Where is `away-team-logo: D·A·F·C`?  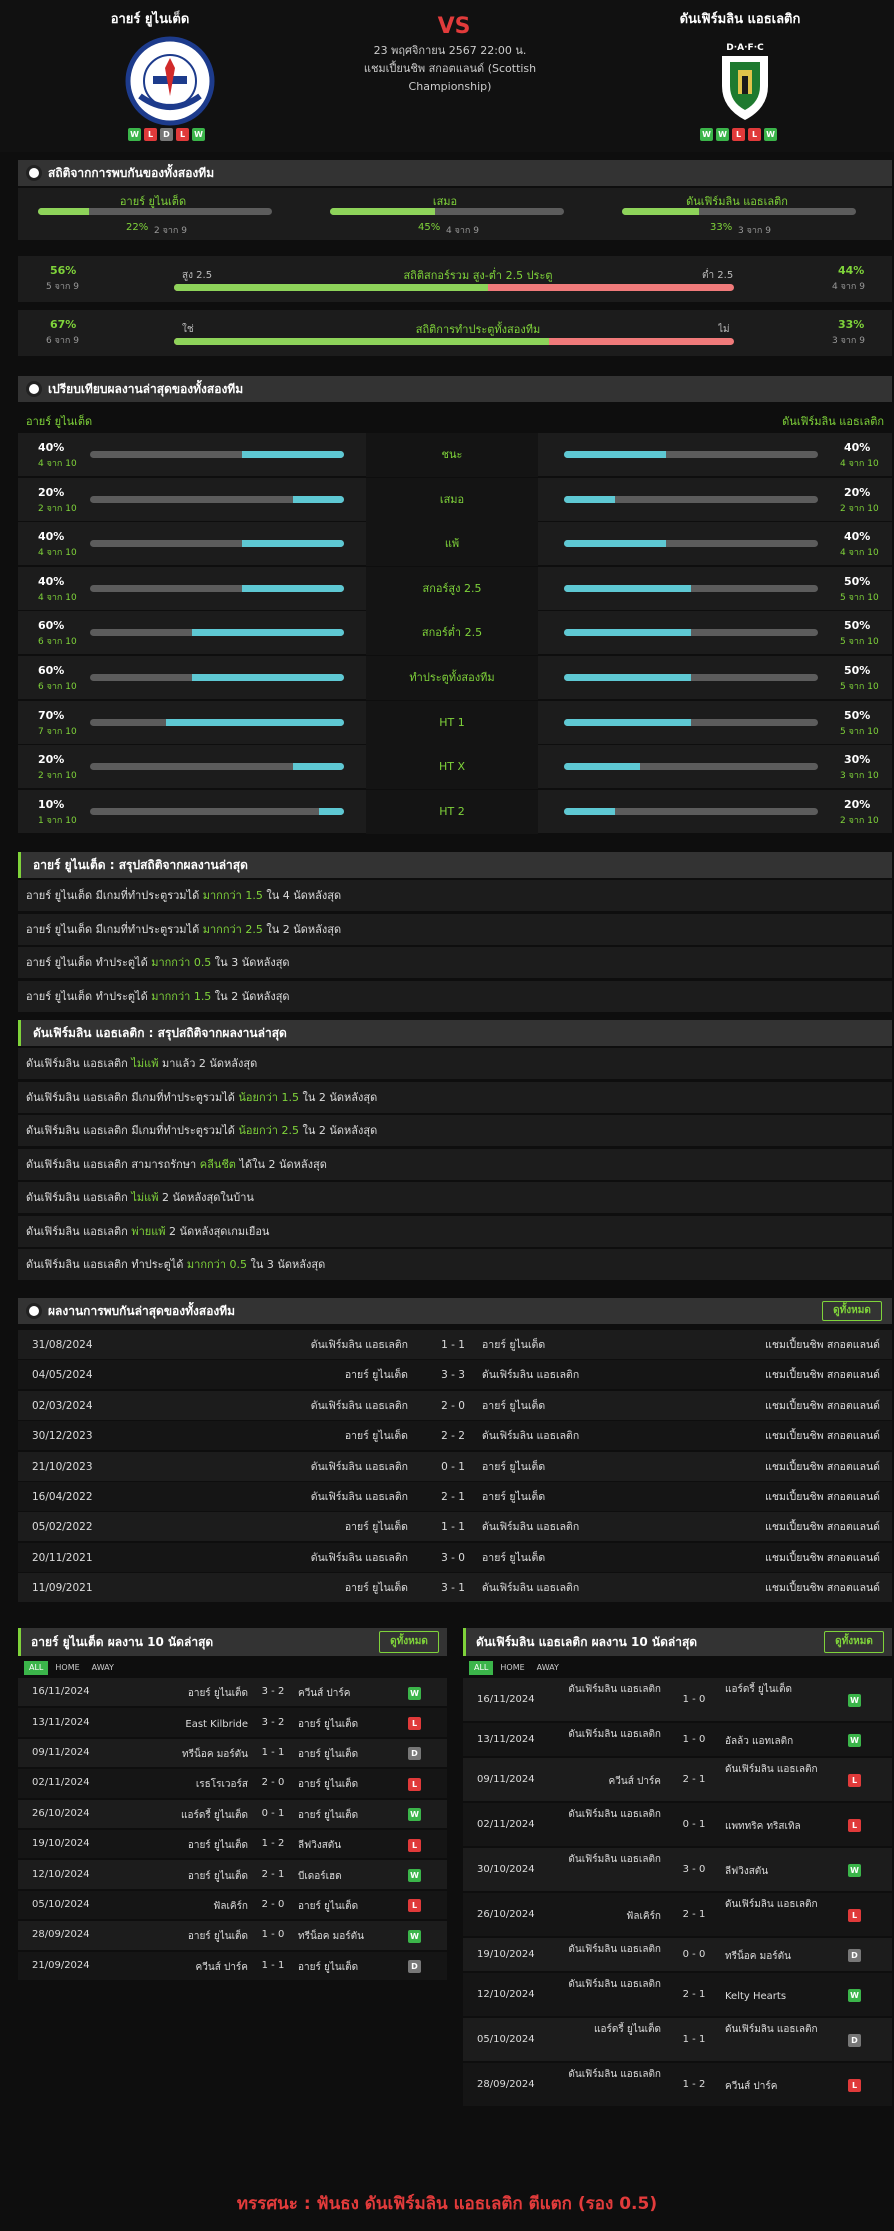
away-team-logo: D·A·F·C is located at coordinates (745, 81).